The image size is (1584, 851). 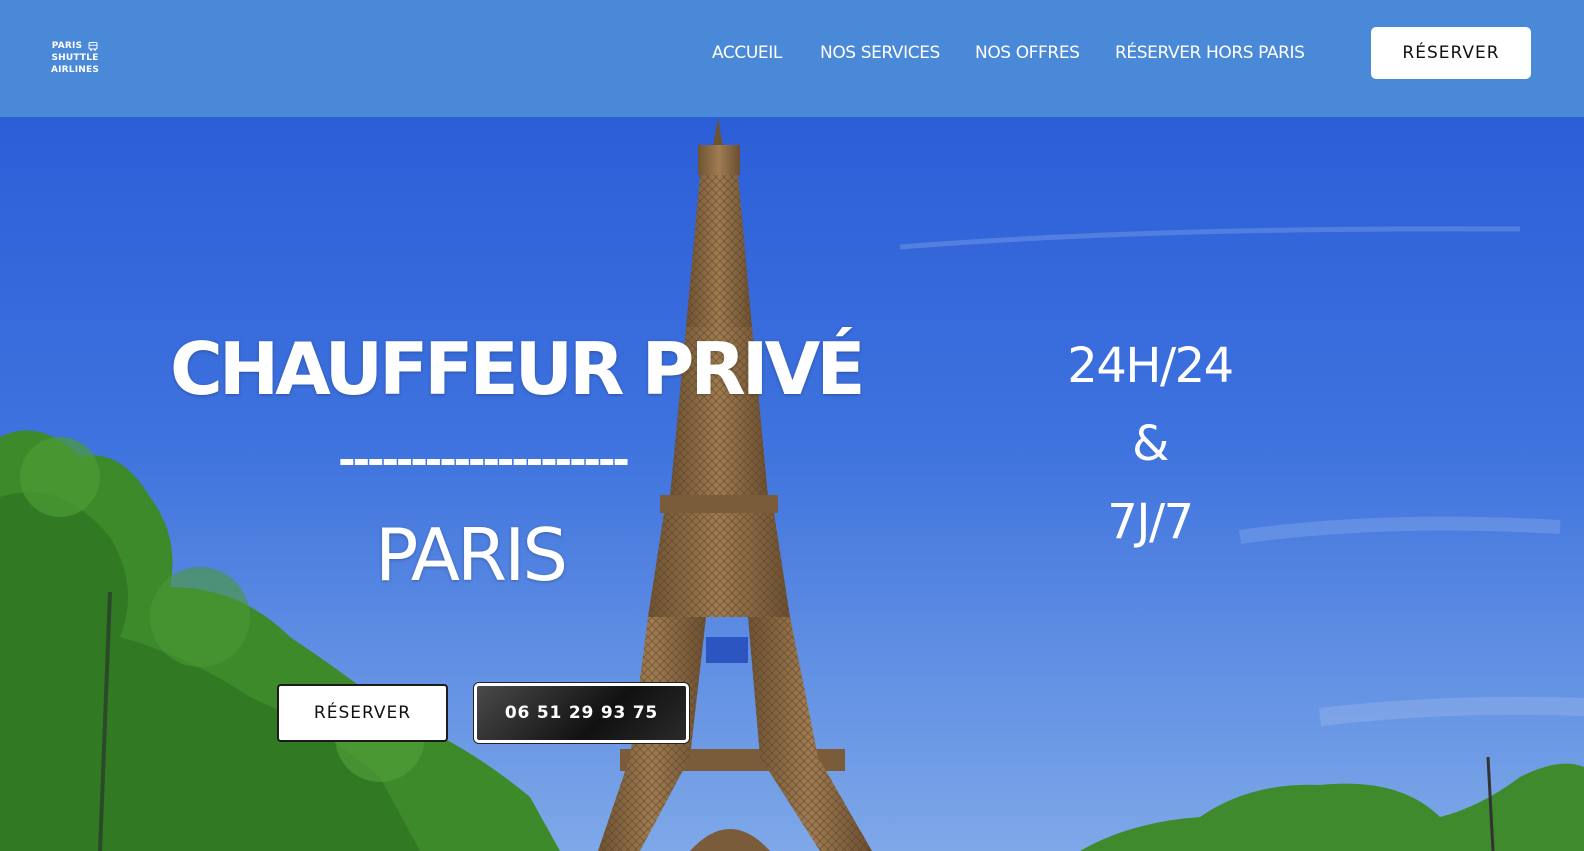 What do you see at coordinates (518, 369) in the screenshot?
I see `hero-title: CHAUFFEUR PRIVÉ` at bounding box center [518, 369].